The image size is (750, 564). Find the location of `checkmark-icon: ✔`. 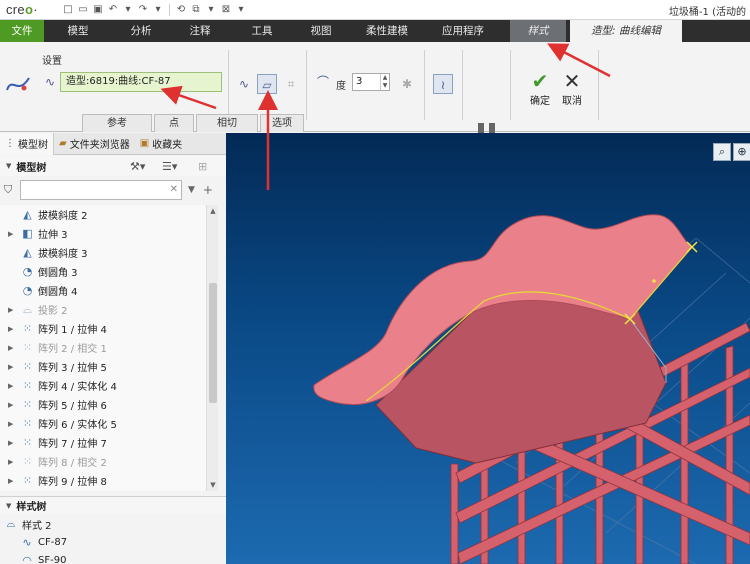

checkmark-icon: ✔ is located at coordinates (540, 81).